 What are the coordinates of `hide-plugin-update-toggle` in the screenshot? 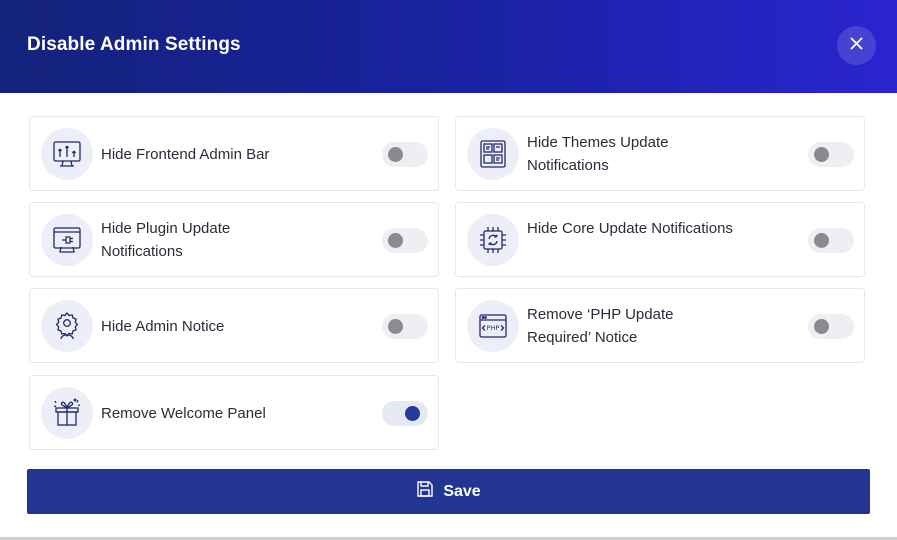 It's located at (405, 240).